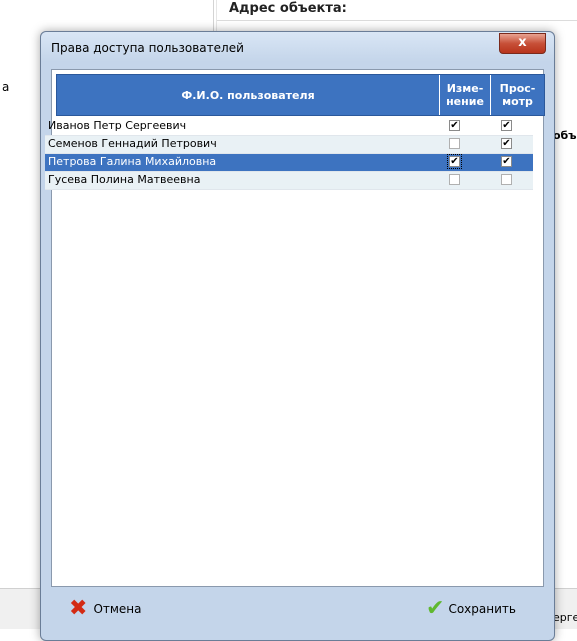 Image resolution: width=577 pixels, height=641 pixels. What do you see at coordinates (565, 135) in the screenshot?
I see `background-right-label: объ` at bounding box center [565, 135].